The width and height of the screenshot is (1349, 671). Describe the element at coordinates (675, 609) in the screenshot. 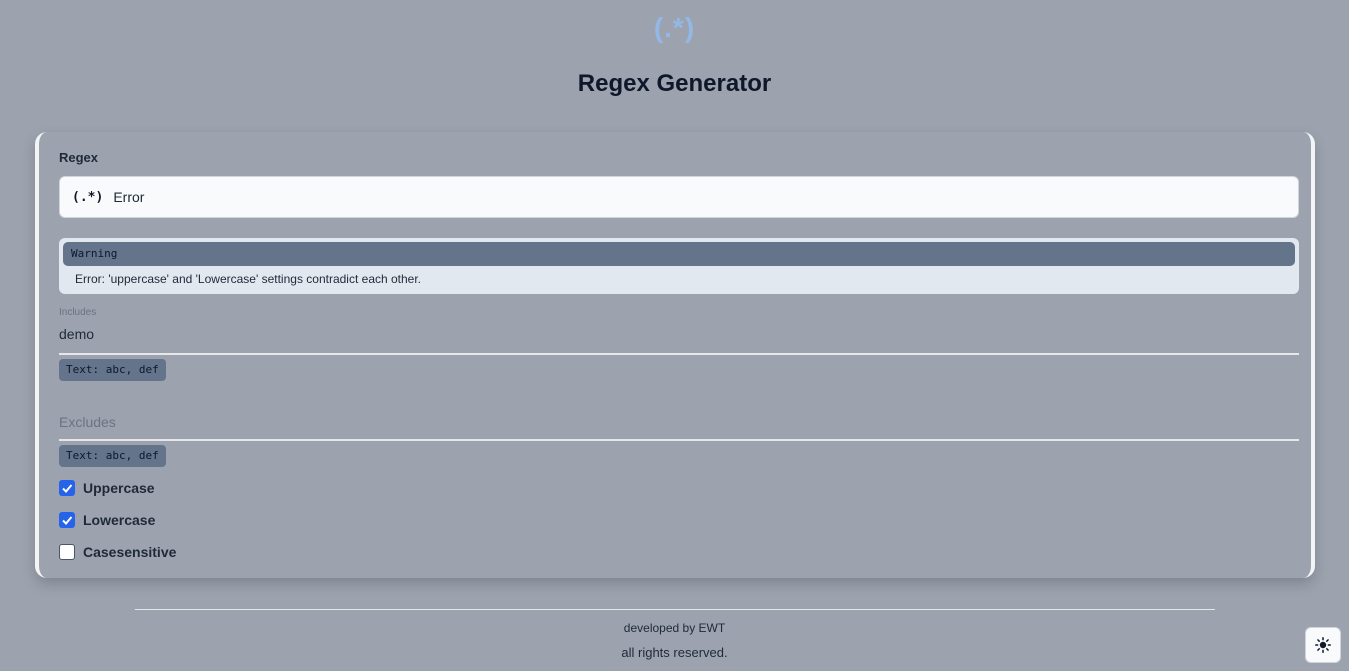

I see `footer-divider` at that location.